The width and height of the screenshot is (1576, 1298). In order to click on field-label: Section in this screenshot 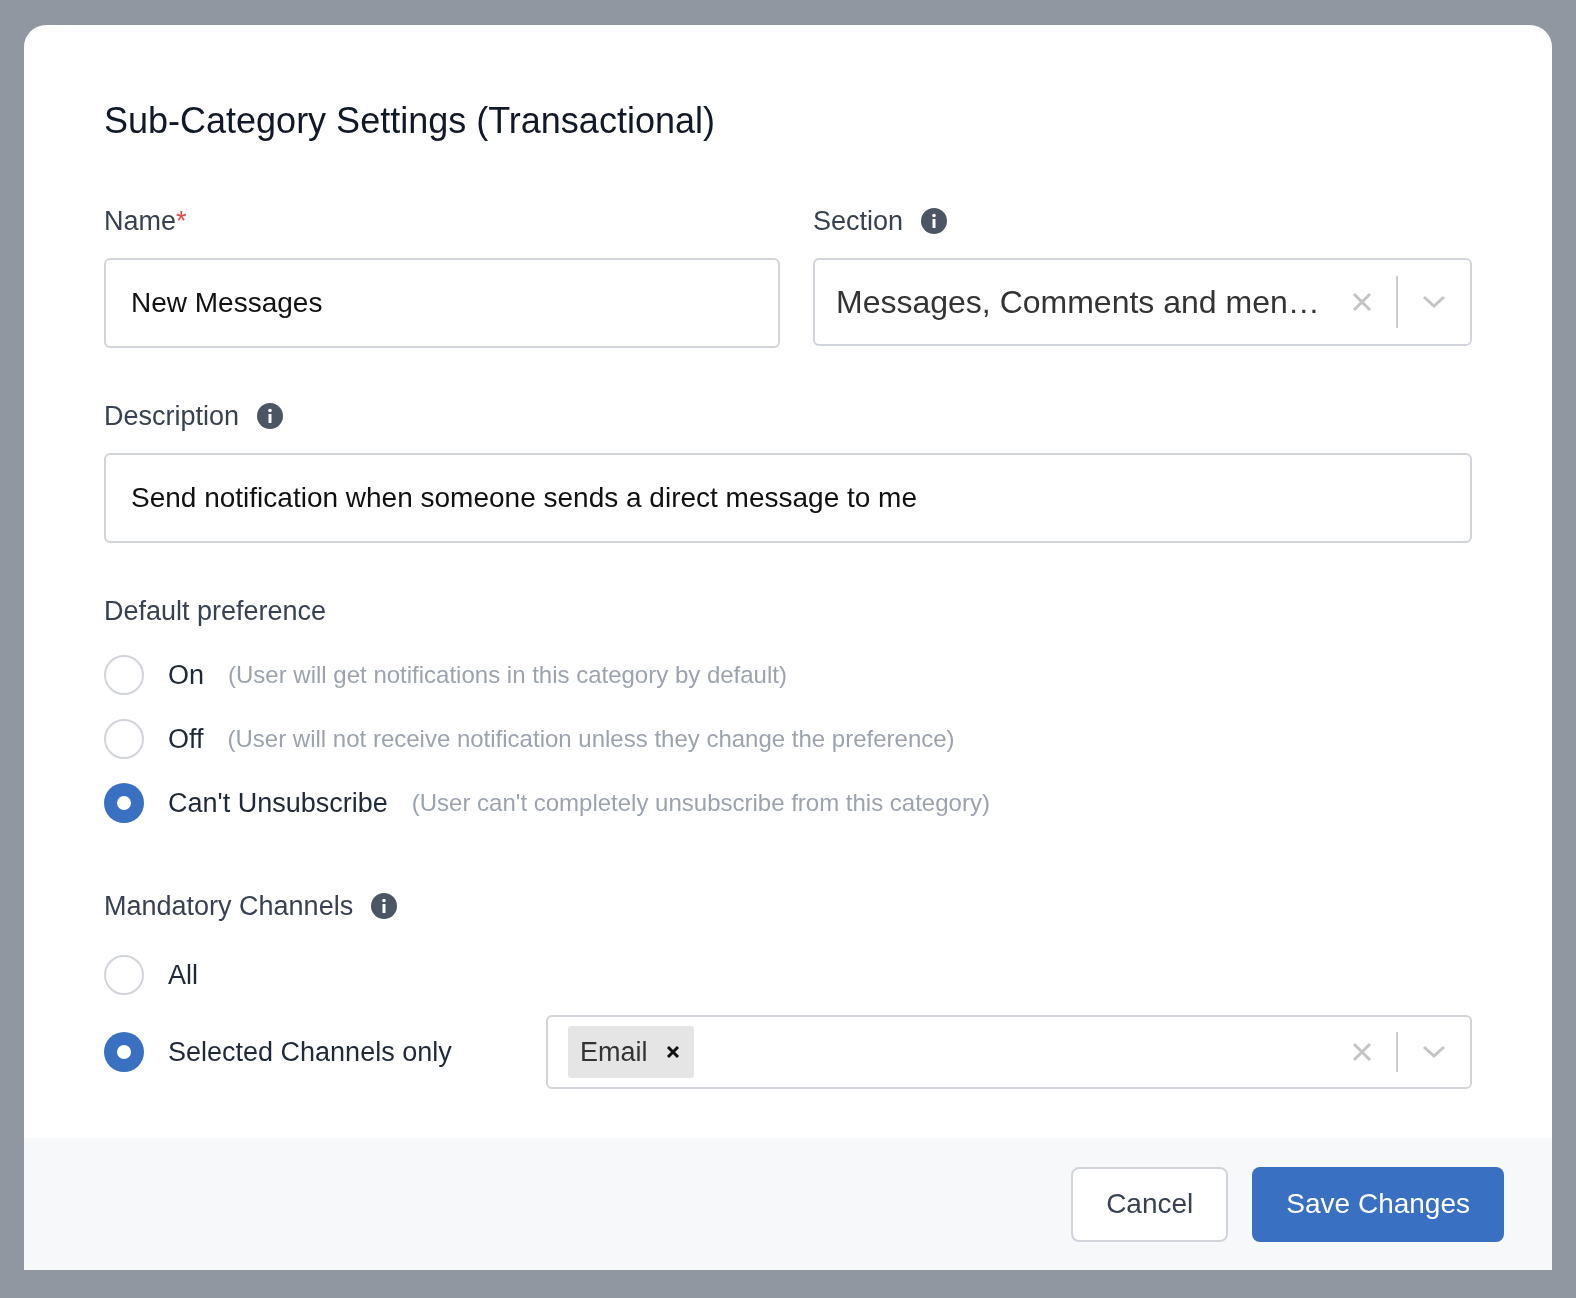, I will do `click(858, 221)`.